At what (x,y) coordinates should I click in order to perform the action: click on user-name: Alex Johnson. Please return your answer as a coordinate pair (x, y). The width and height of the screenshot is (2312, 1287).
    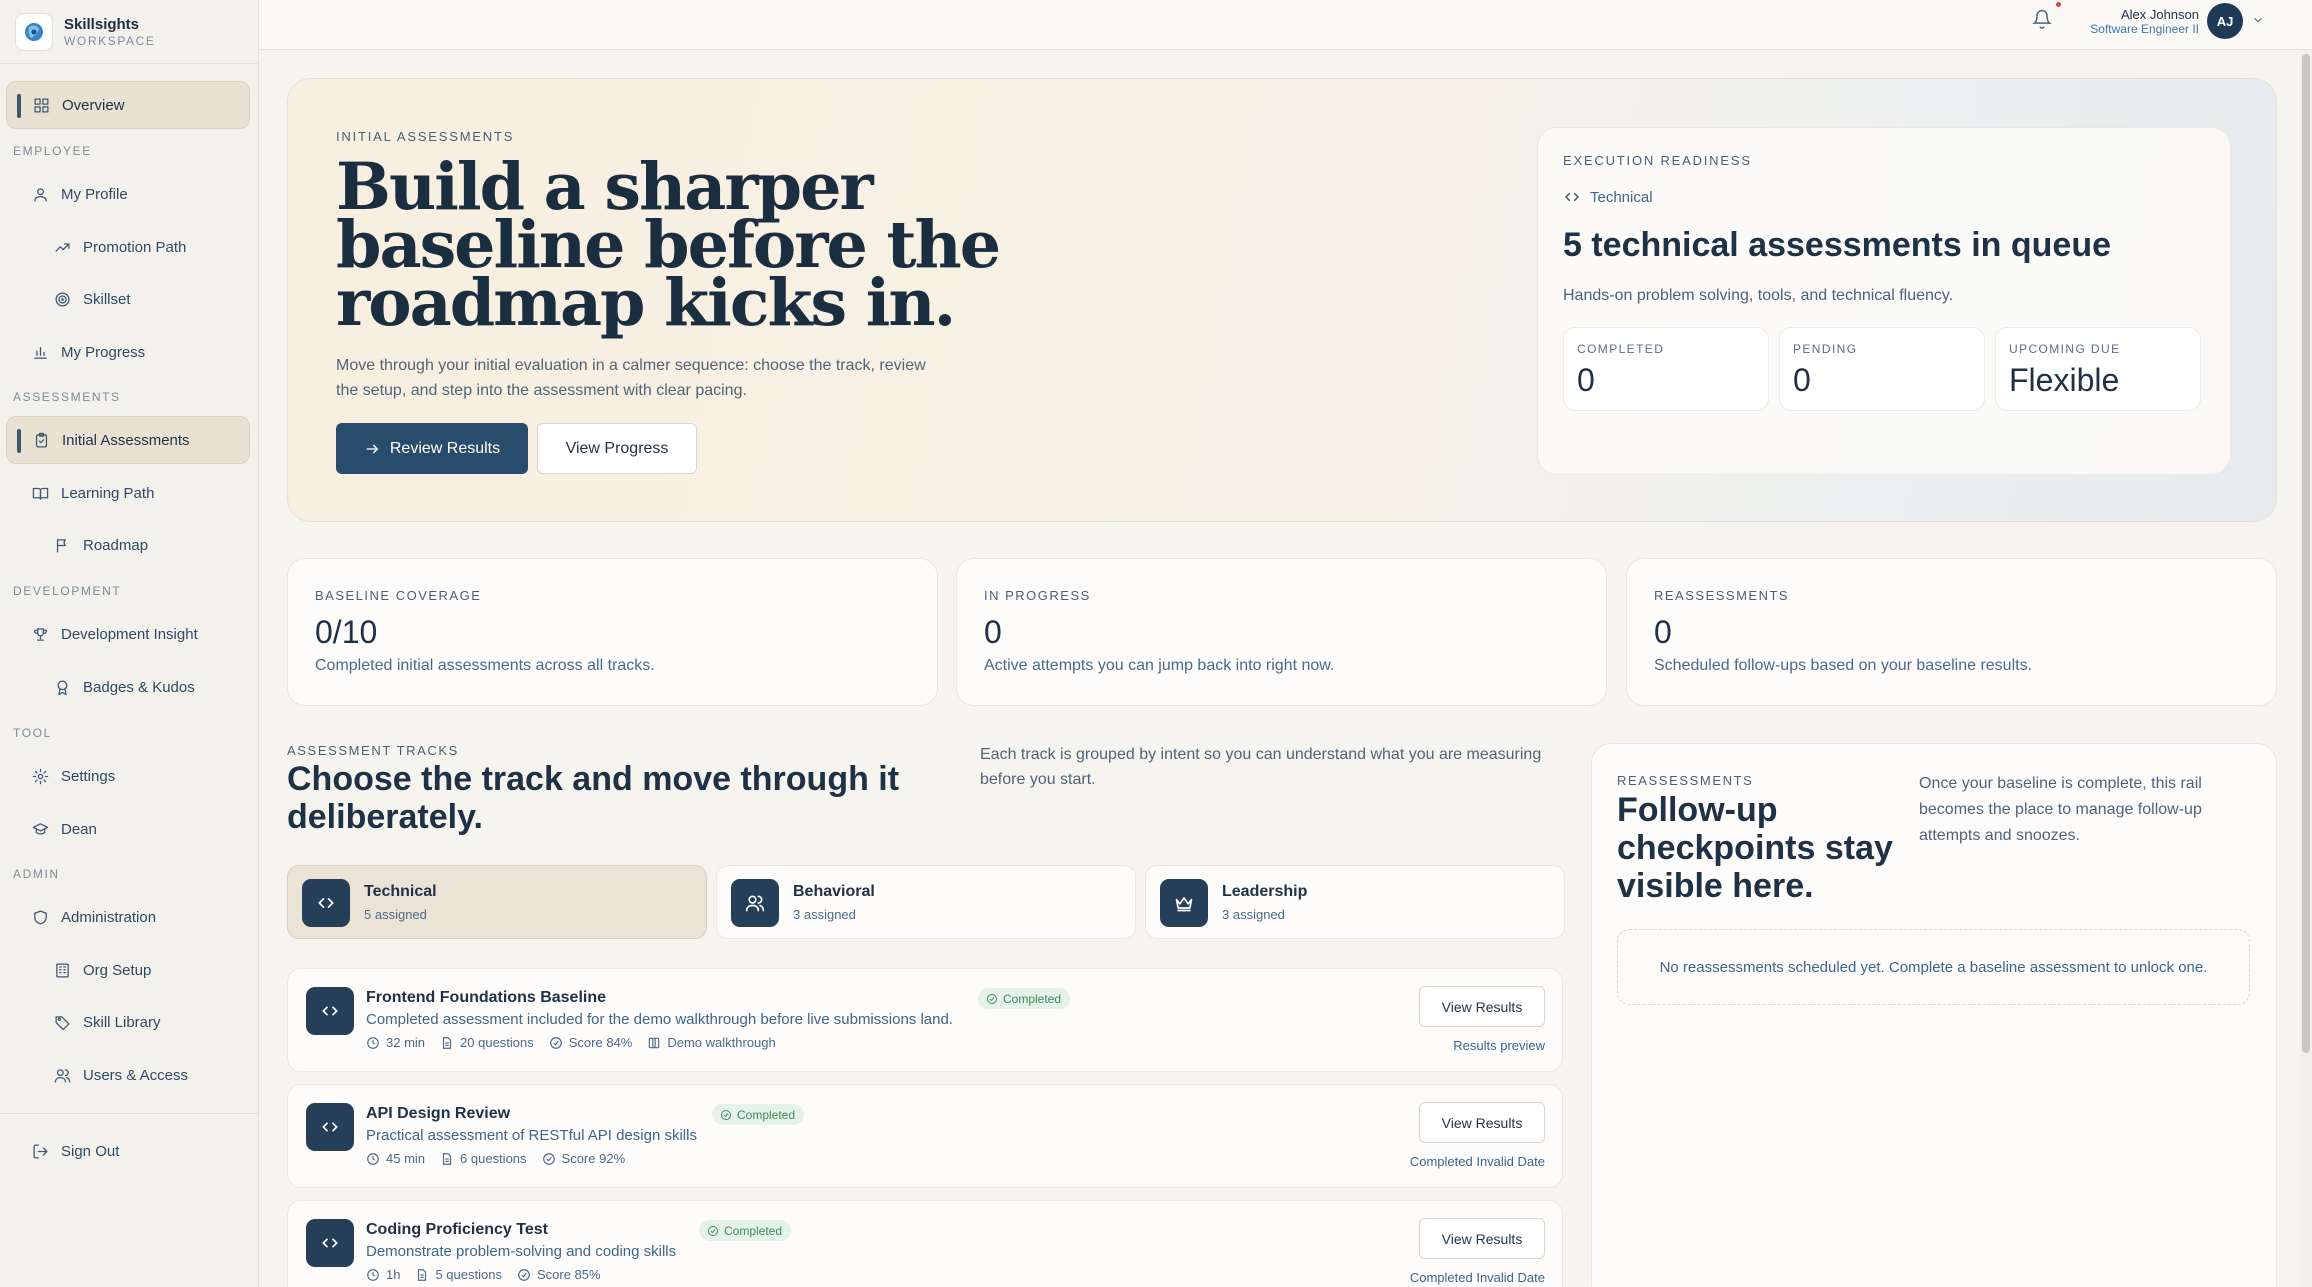
    Looking at the image, I should click on (2160, 14).